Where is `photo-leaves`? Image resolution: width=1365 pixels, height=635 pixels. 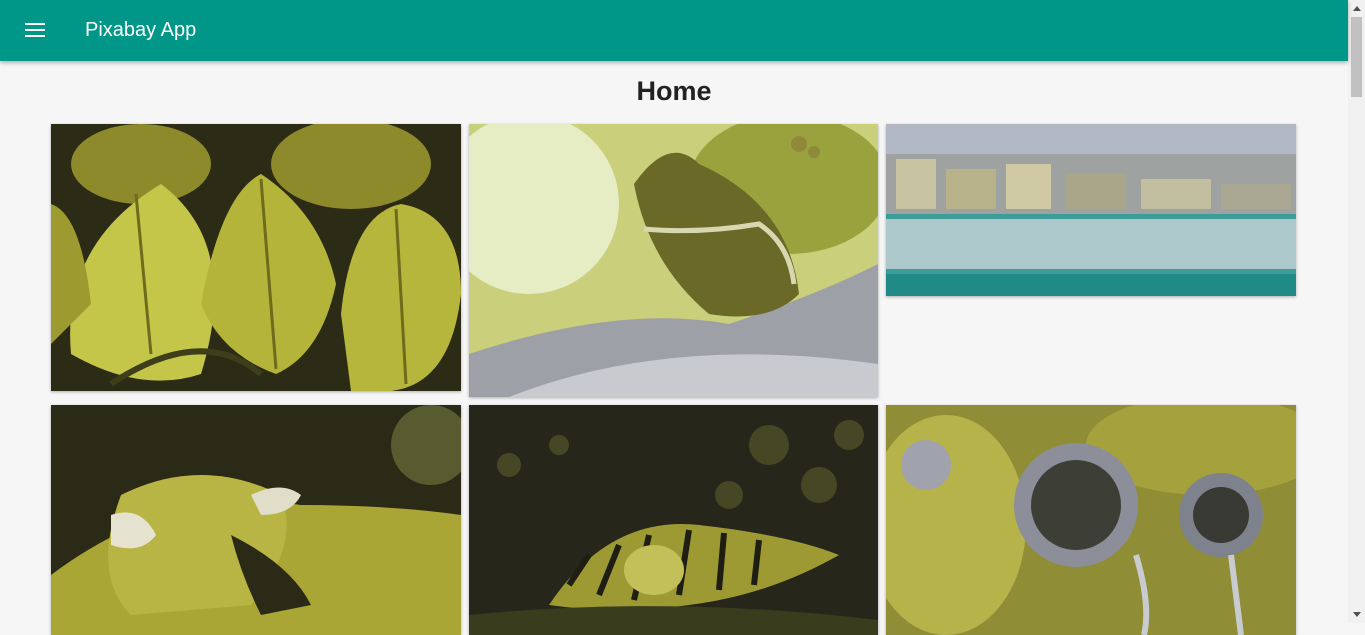
photo-leaves is located at coordinates (256, 257).